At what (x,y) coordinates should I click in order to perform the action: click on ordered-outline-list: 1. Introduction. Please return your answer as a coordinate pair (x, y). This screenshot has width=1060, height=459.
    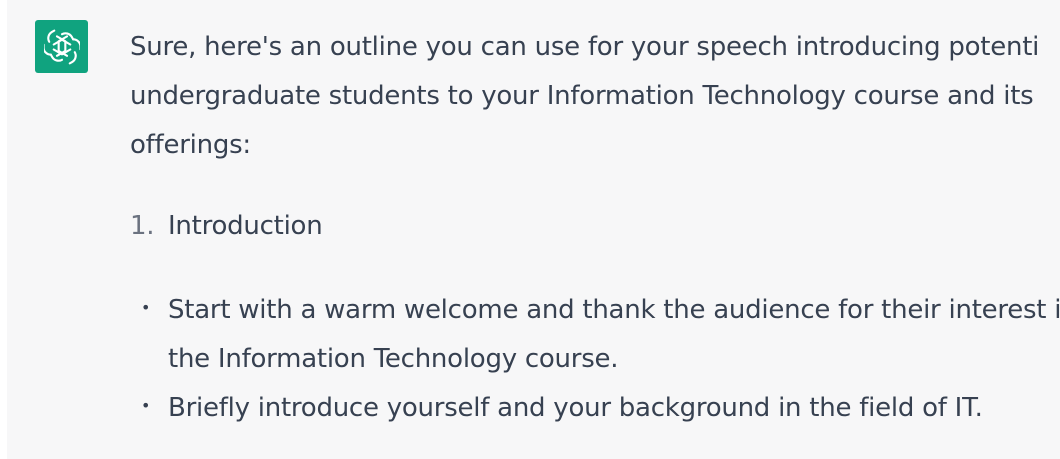
    Looking at the image, I should click on (585, 226).